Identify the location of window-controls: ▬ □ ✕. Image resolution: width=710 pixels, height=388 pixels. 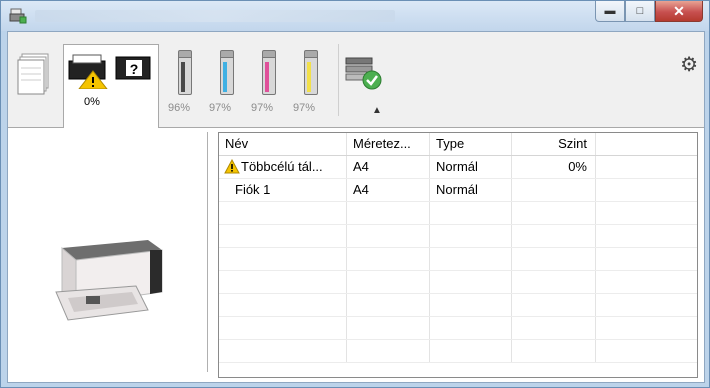
(649, 12).